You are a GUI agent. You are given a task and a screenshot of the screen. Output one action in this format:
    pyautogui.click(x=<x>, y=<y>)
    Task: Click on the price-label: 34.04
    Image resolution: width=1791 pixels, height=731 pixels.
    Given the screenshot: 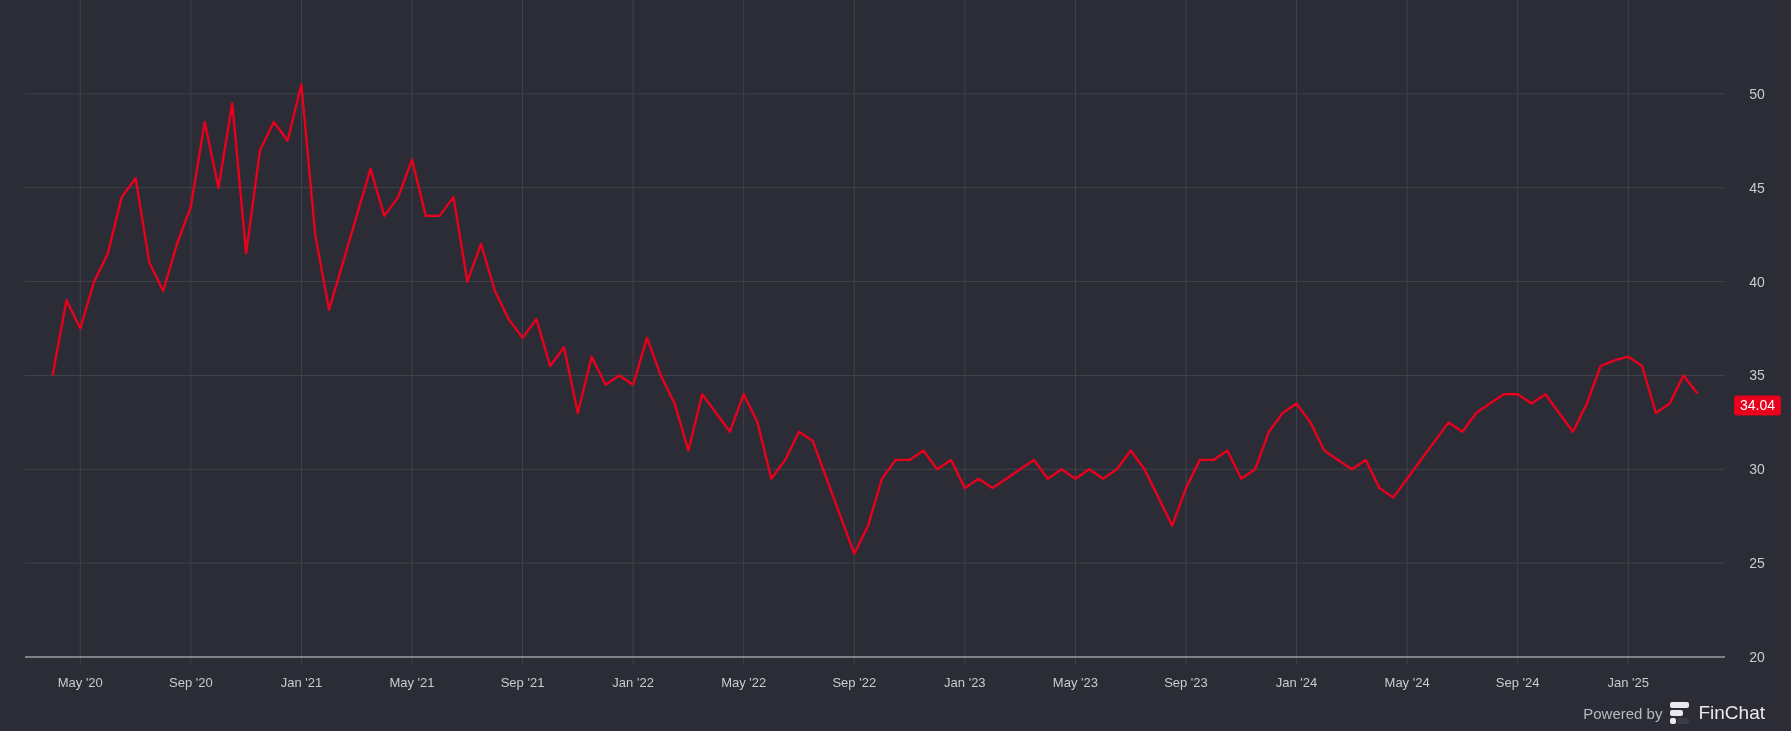 What is the action you would take?
    pyautogui.click(x=1757, y=405)
    